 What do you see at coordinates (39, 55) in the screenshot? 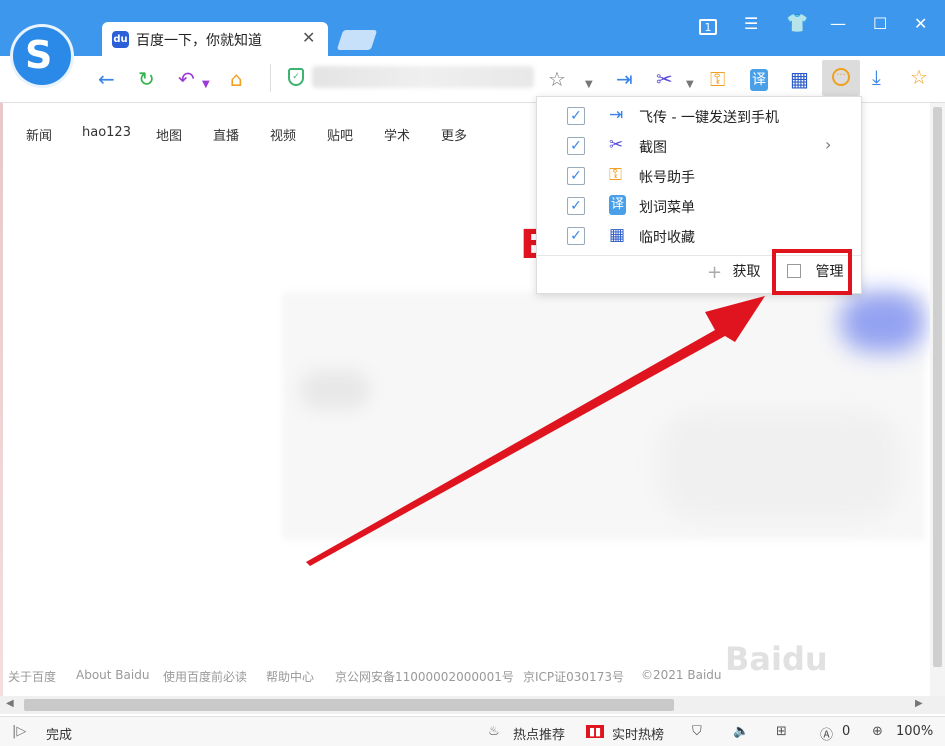
I see `logo-s-icon: S` at bounding box center [39, 55].